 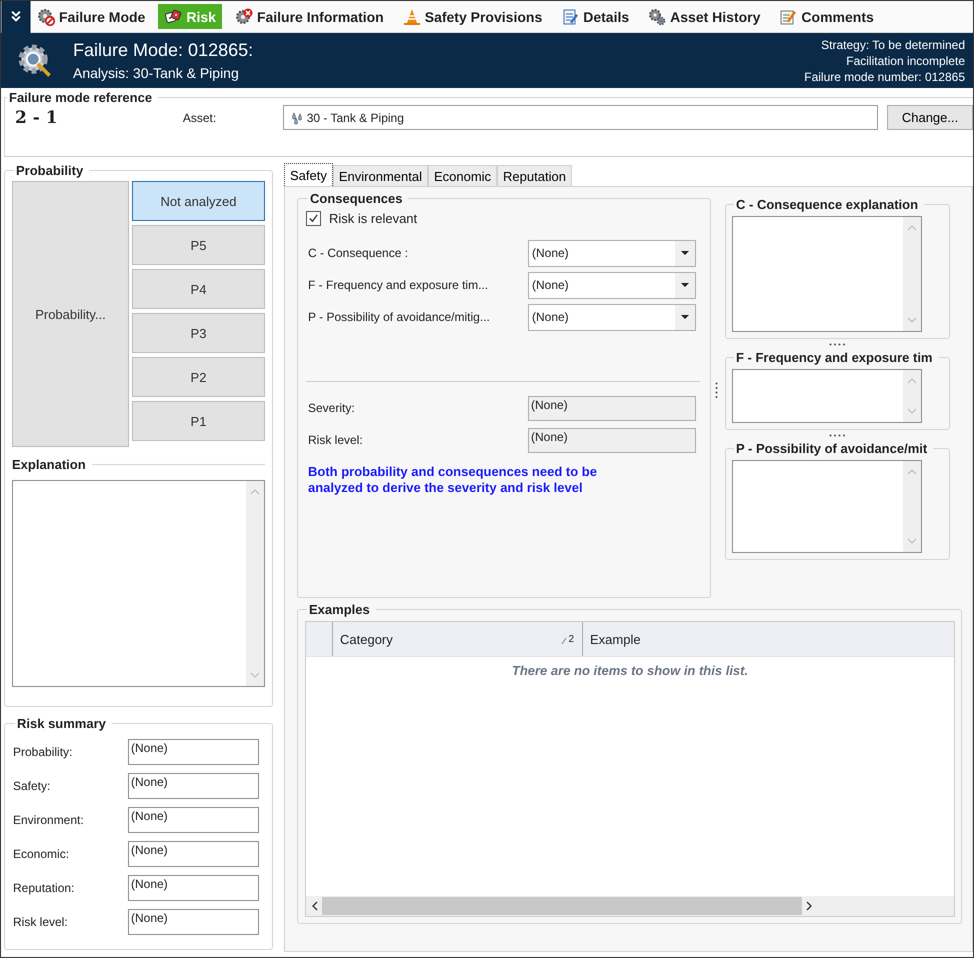 What do you see at coordinates (156, 73) in the screenshot?
I see `analysis-subtitle: Analysis: 30-Tank & Piping` at bounding box center [156, 73].